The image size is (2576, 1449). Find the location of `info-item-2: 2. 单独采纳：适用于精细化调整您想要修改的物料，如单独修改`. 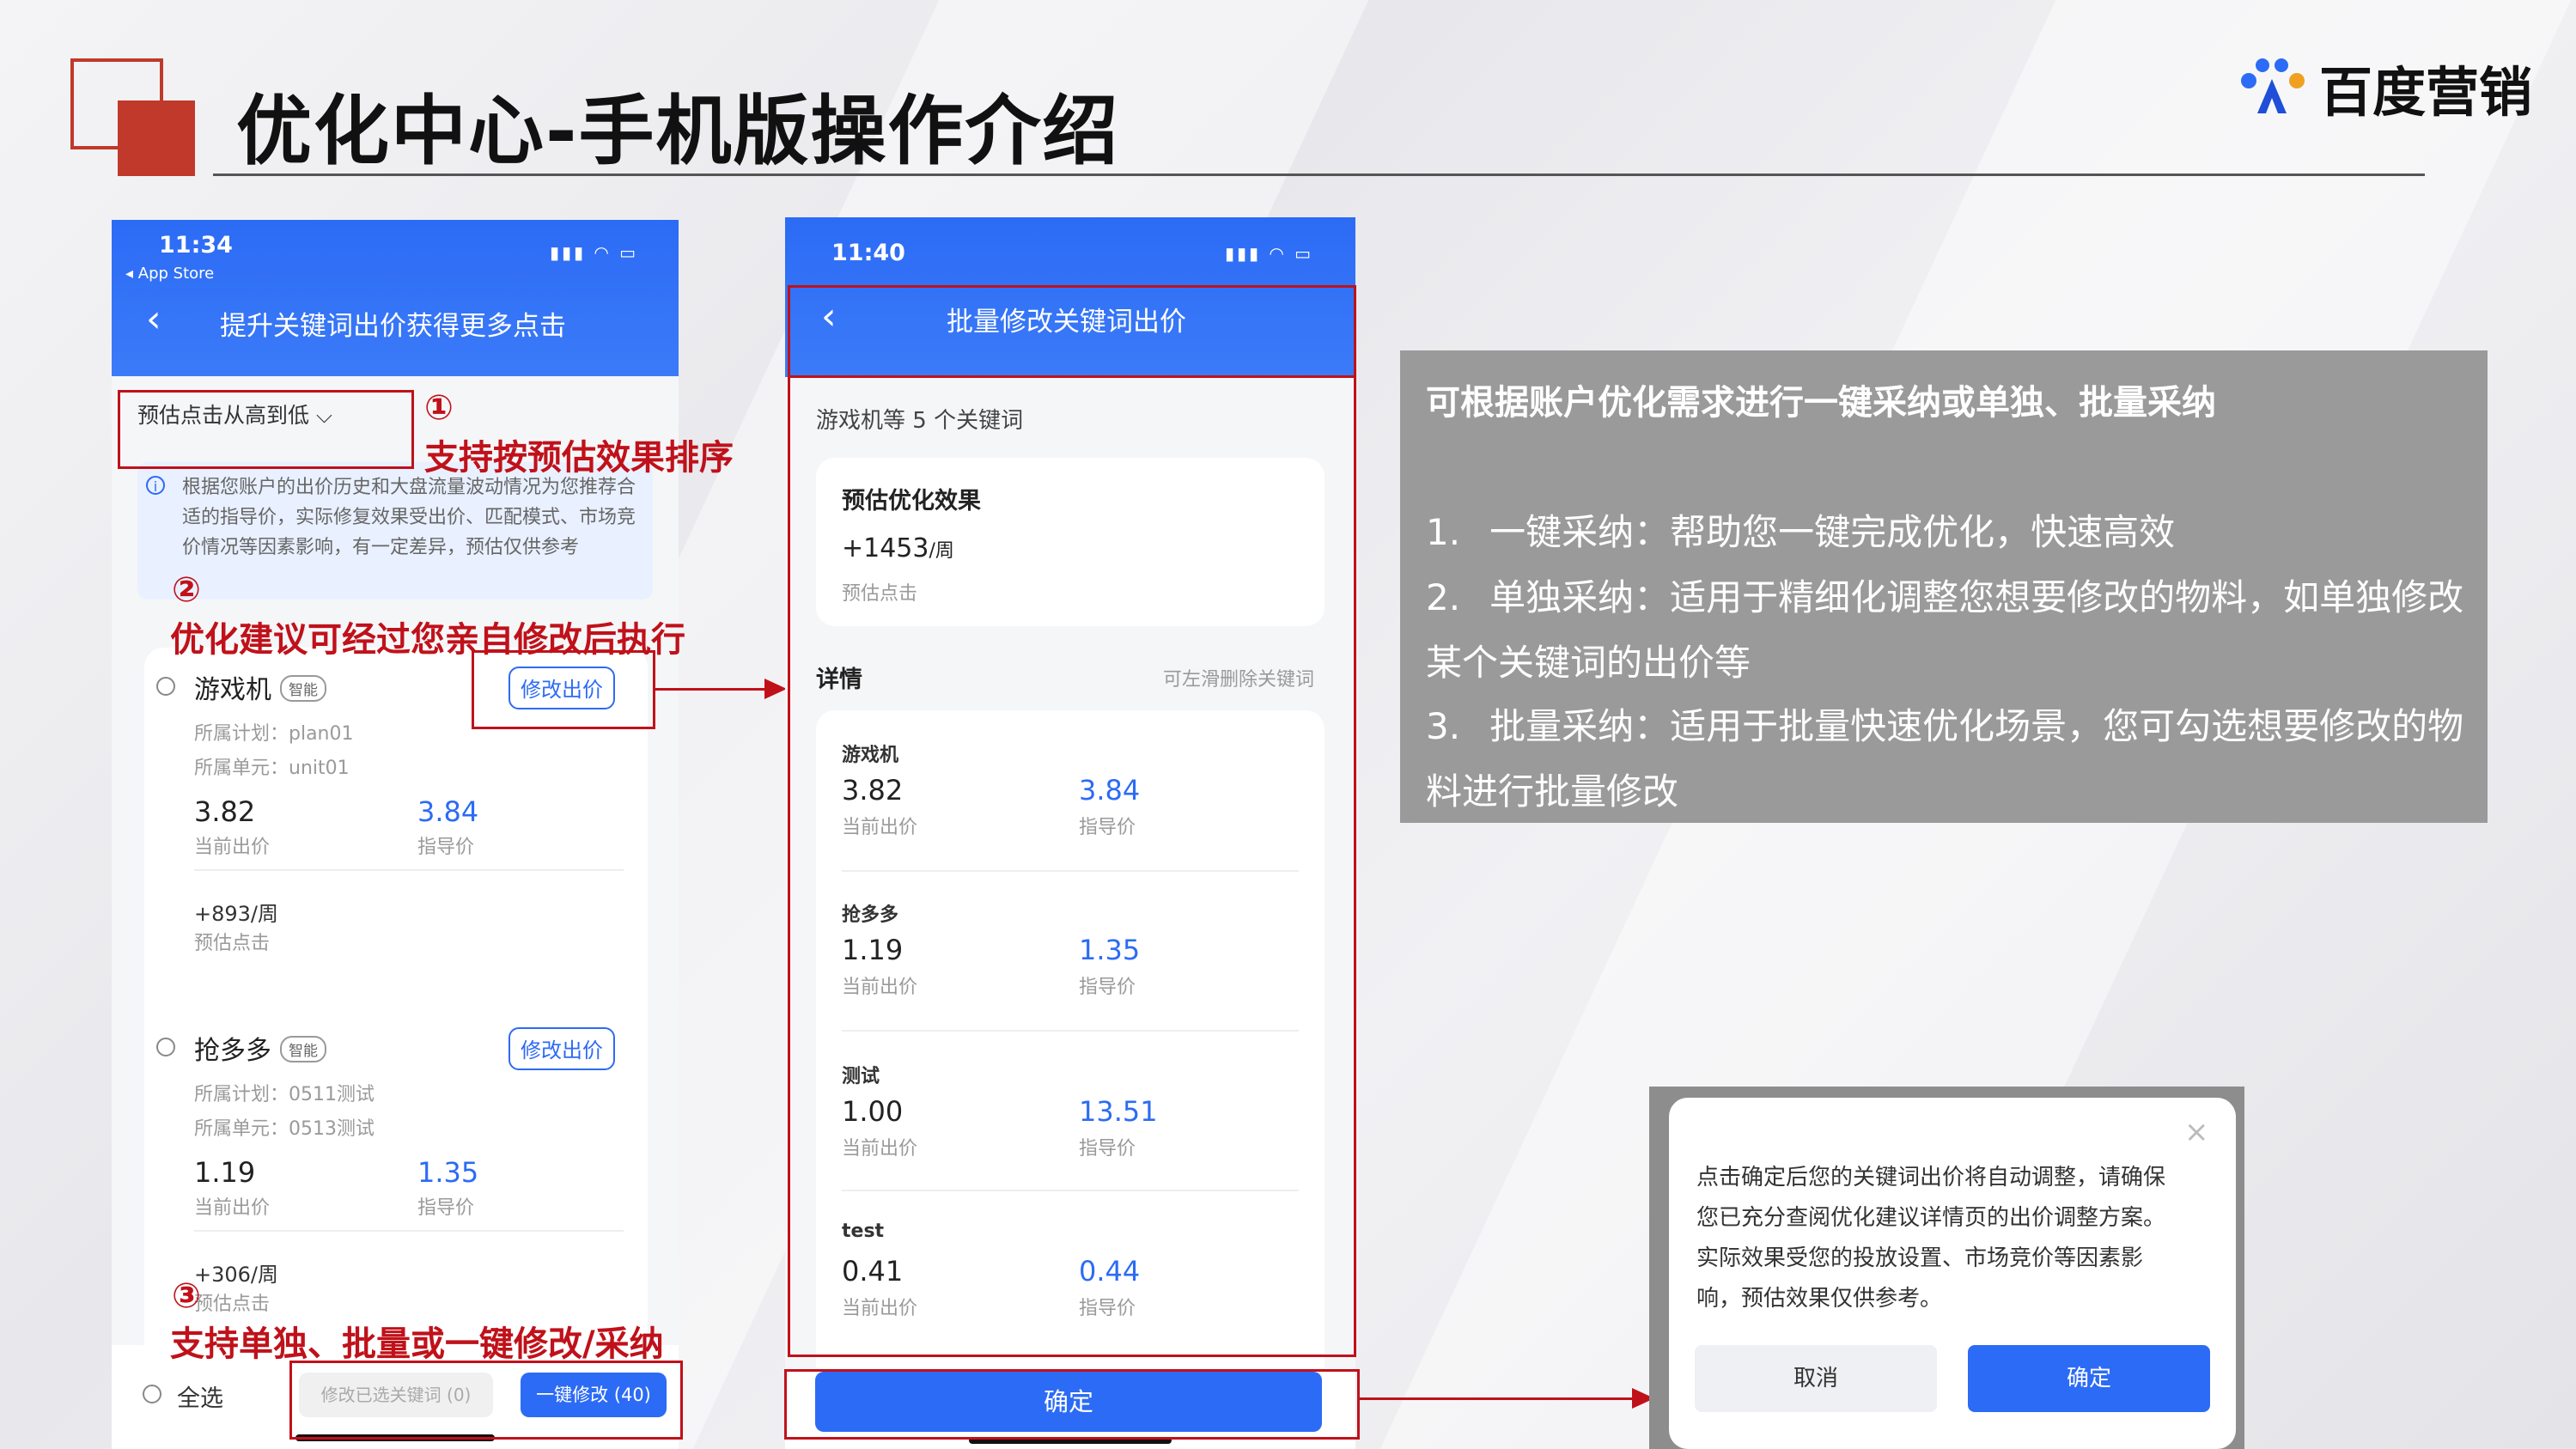

info-item-2: 2. 单独采纳：适用于精细化调整您想要修改的物料，如单独修改 is located at coordinates (1944, 595).